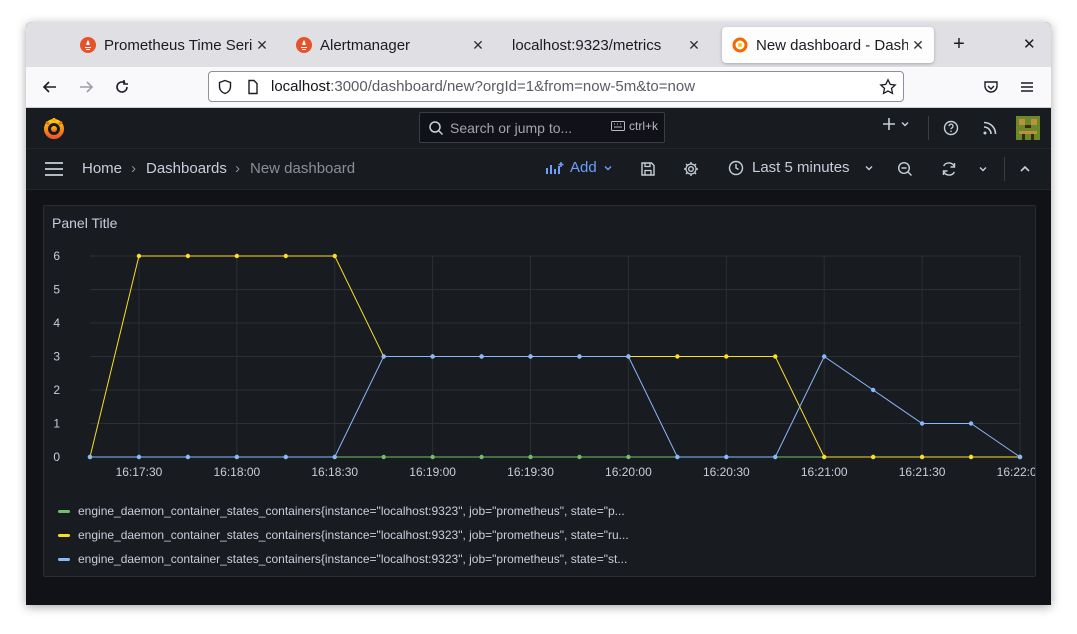 The image size is (1077, 634). Describe the element at coordinates (56, 457) in the screenshot. I see `y-tick-label: 0` at that location.